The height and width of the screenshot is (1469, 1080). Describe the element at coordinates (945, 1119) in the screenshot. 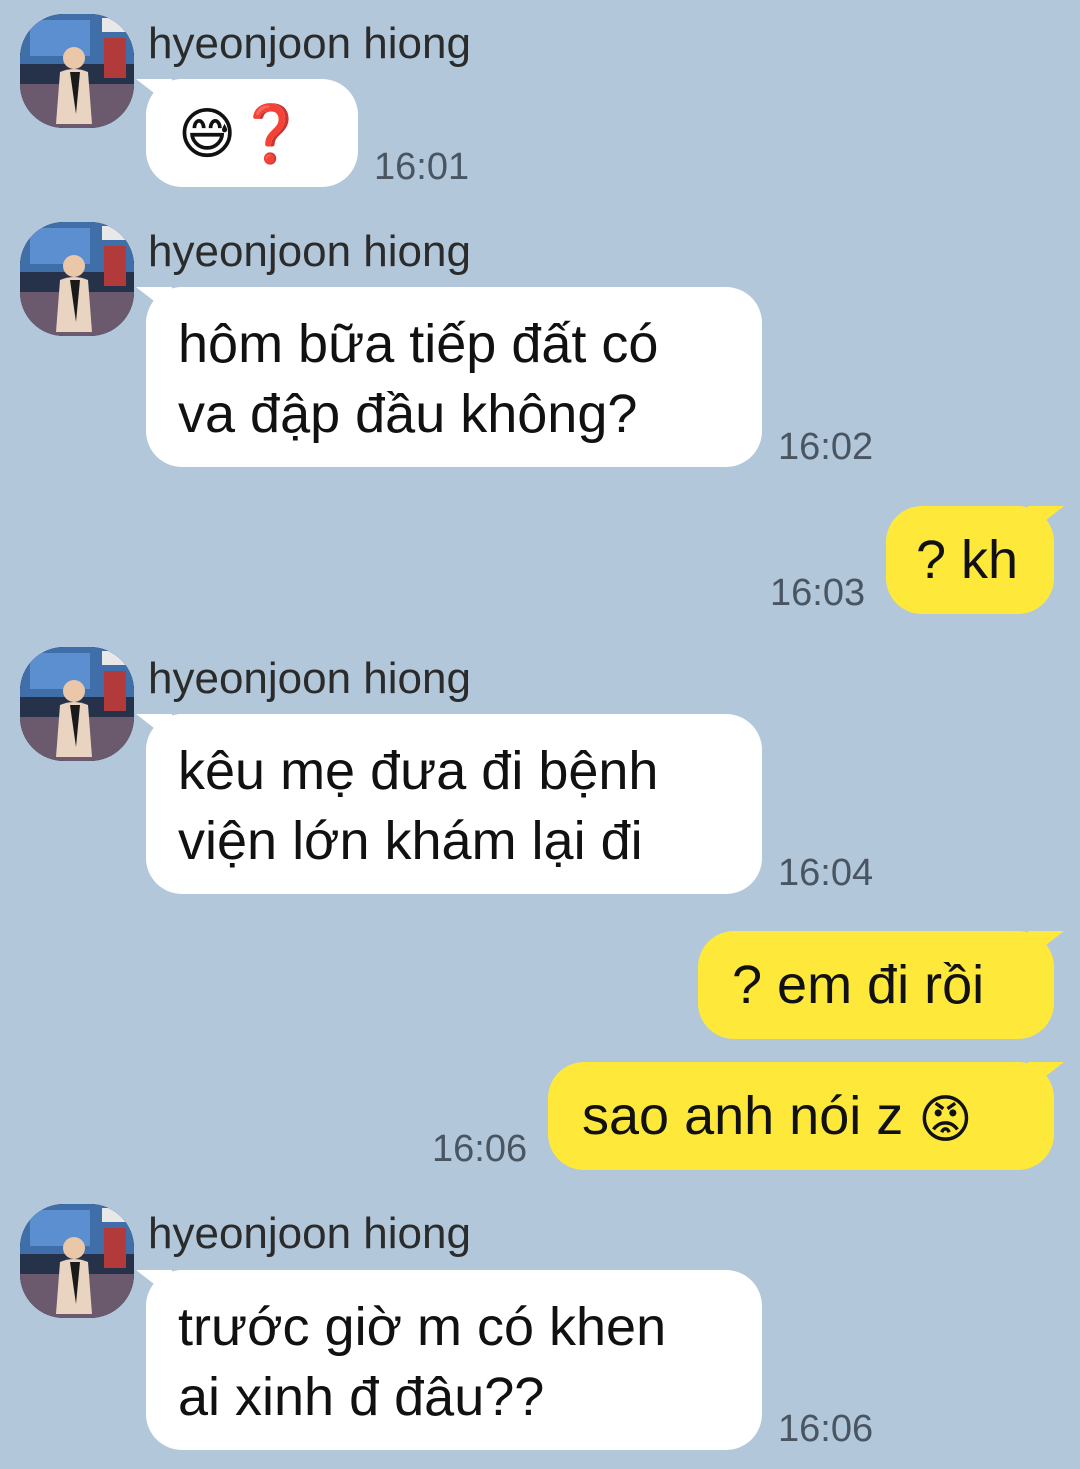

I see `angry-face-emoji: 😡` at that location.